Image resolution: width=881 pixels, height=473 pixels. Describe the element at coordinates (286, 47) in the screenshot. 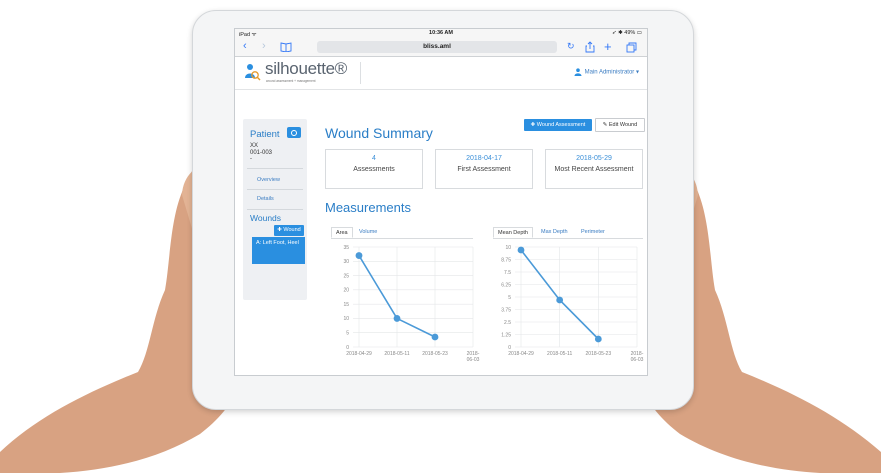

I see `book-icon` at that location.